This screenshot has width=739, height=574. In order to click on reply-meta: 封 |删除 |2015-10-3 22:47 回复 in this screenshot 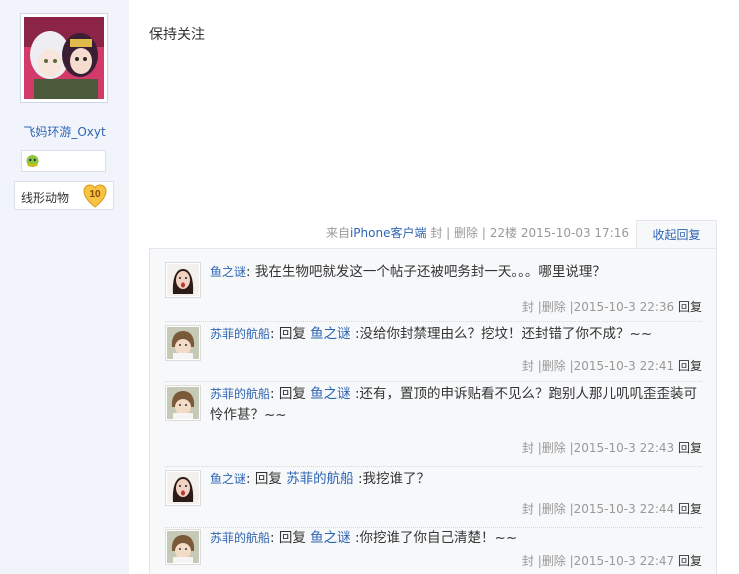, I will do `click(612, 560)`.